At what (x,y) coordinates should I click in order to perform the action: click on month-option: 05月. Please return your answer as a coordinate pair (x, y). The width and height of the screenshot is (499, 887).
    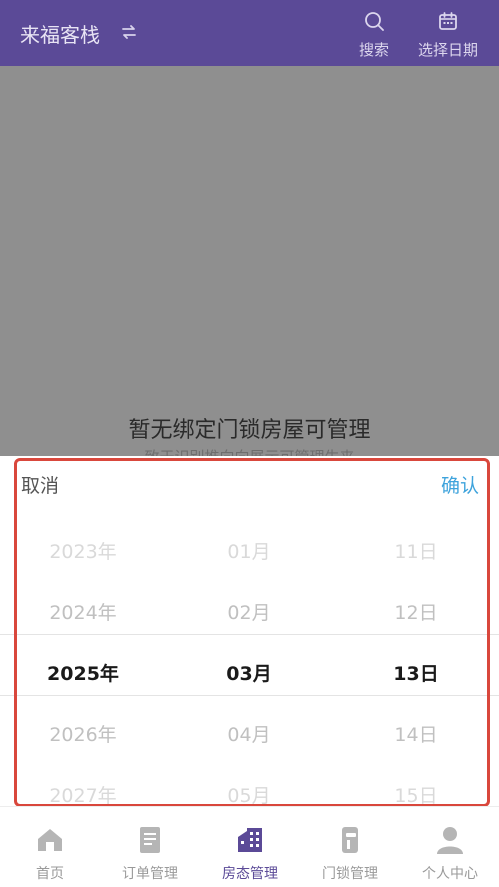
    Looking at the image, I should click on (249, 786).